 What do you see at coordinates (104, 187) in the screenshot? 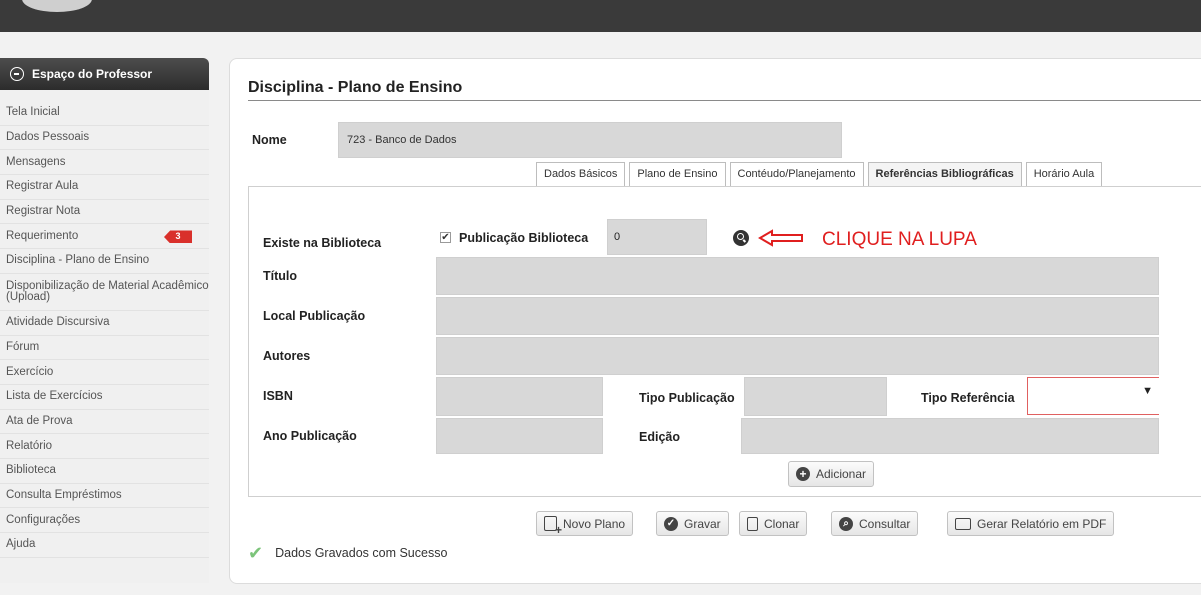
I see `sidebar-item-registrar-aula: Registrar Aula` at bounding box center [104, 187].